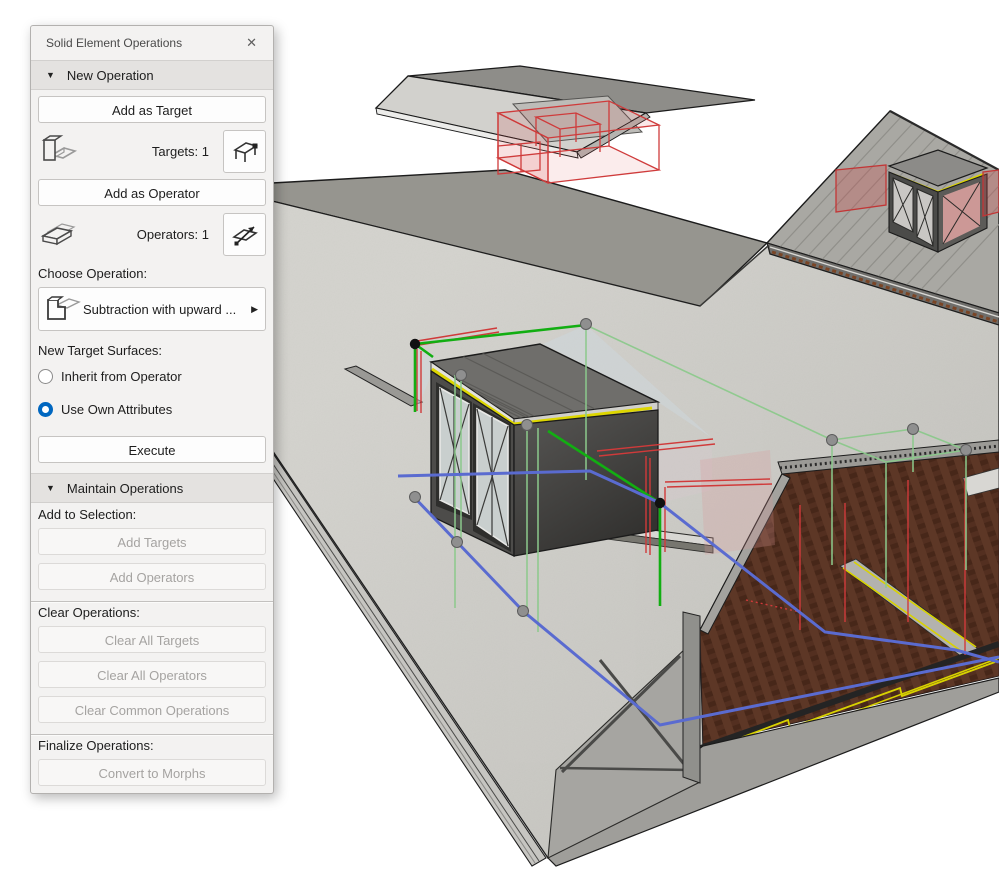  What do you see at coordinates (152, 709) in the screenshot?
I see `clear-common-operations-button: Clear Common Operations` at bounding box center [152, 709].